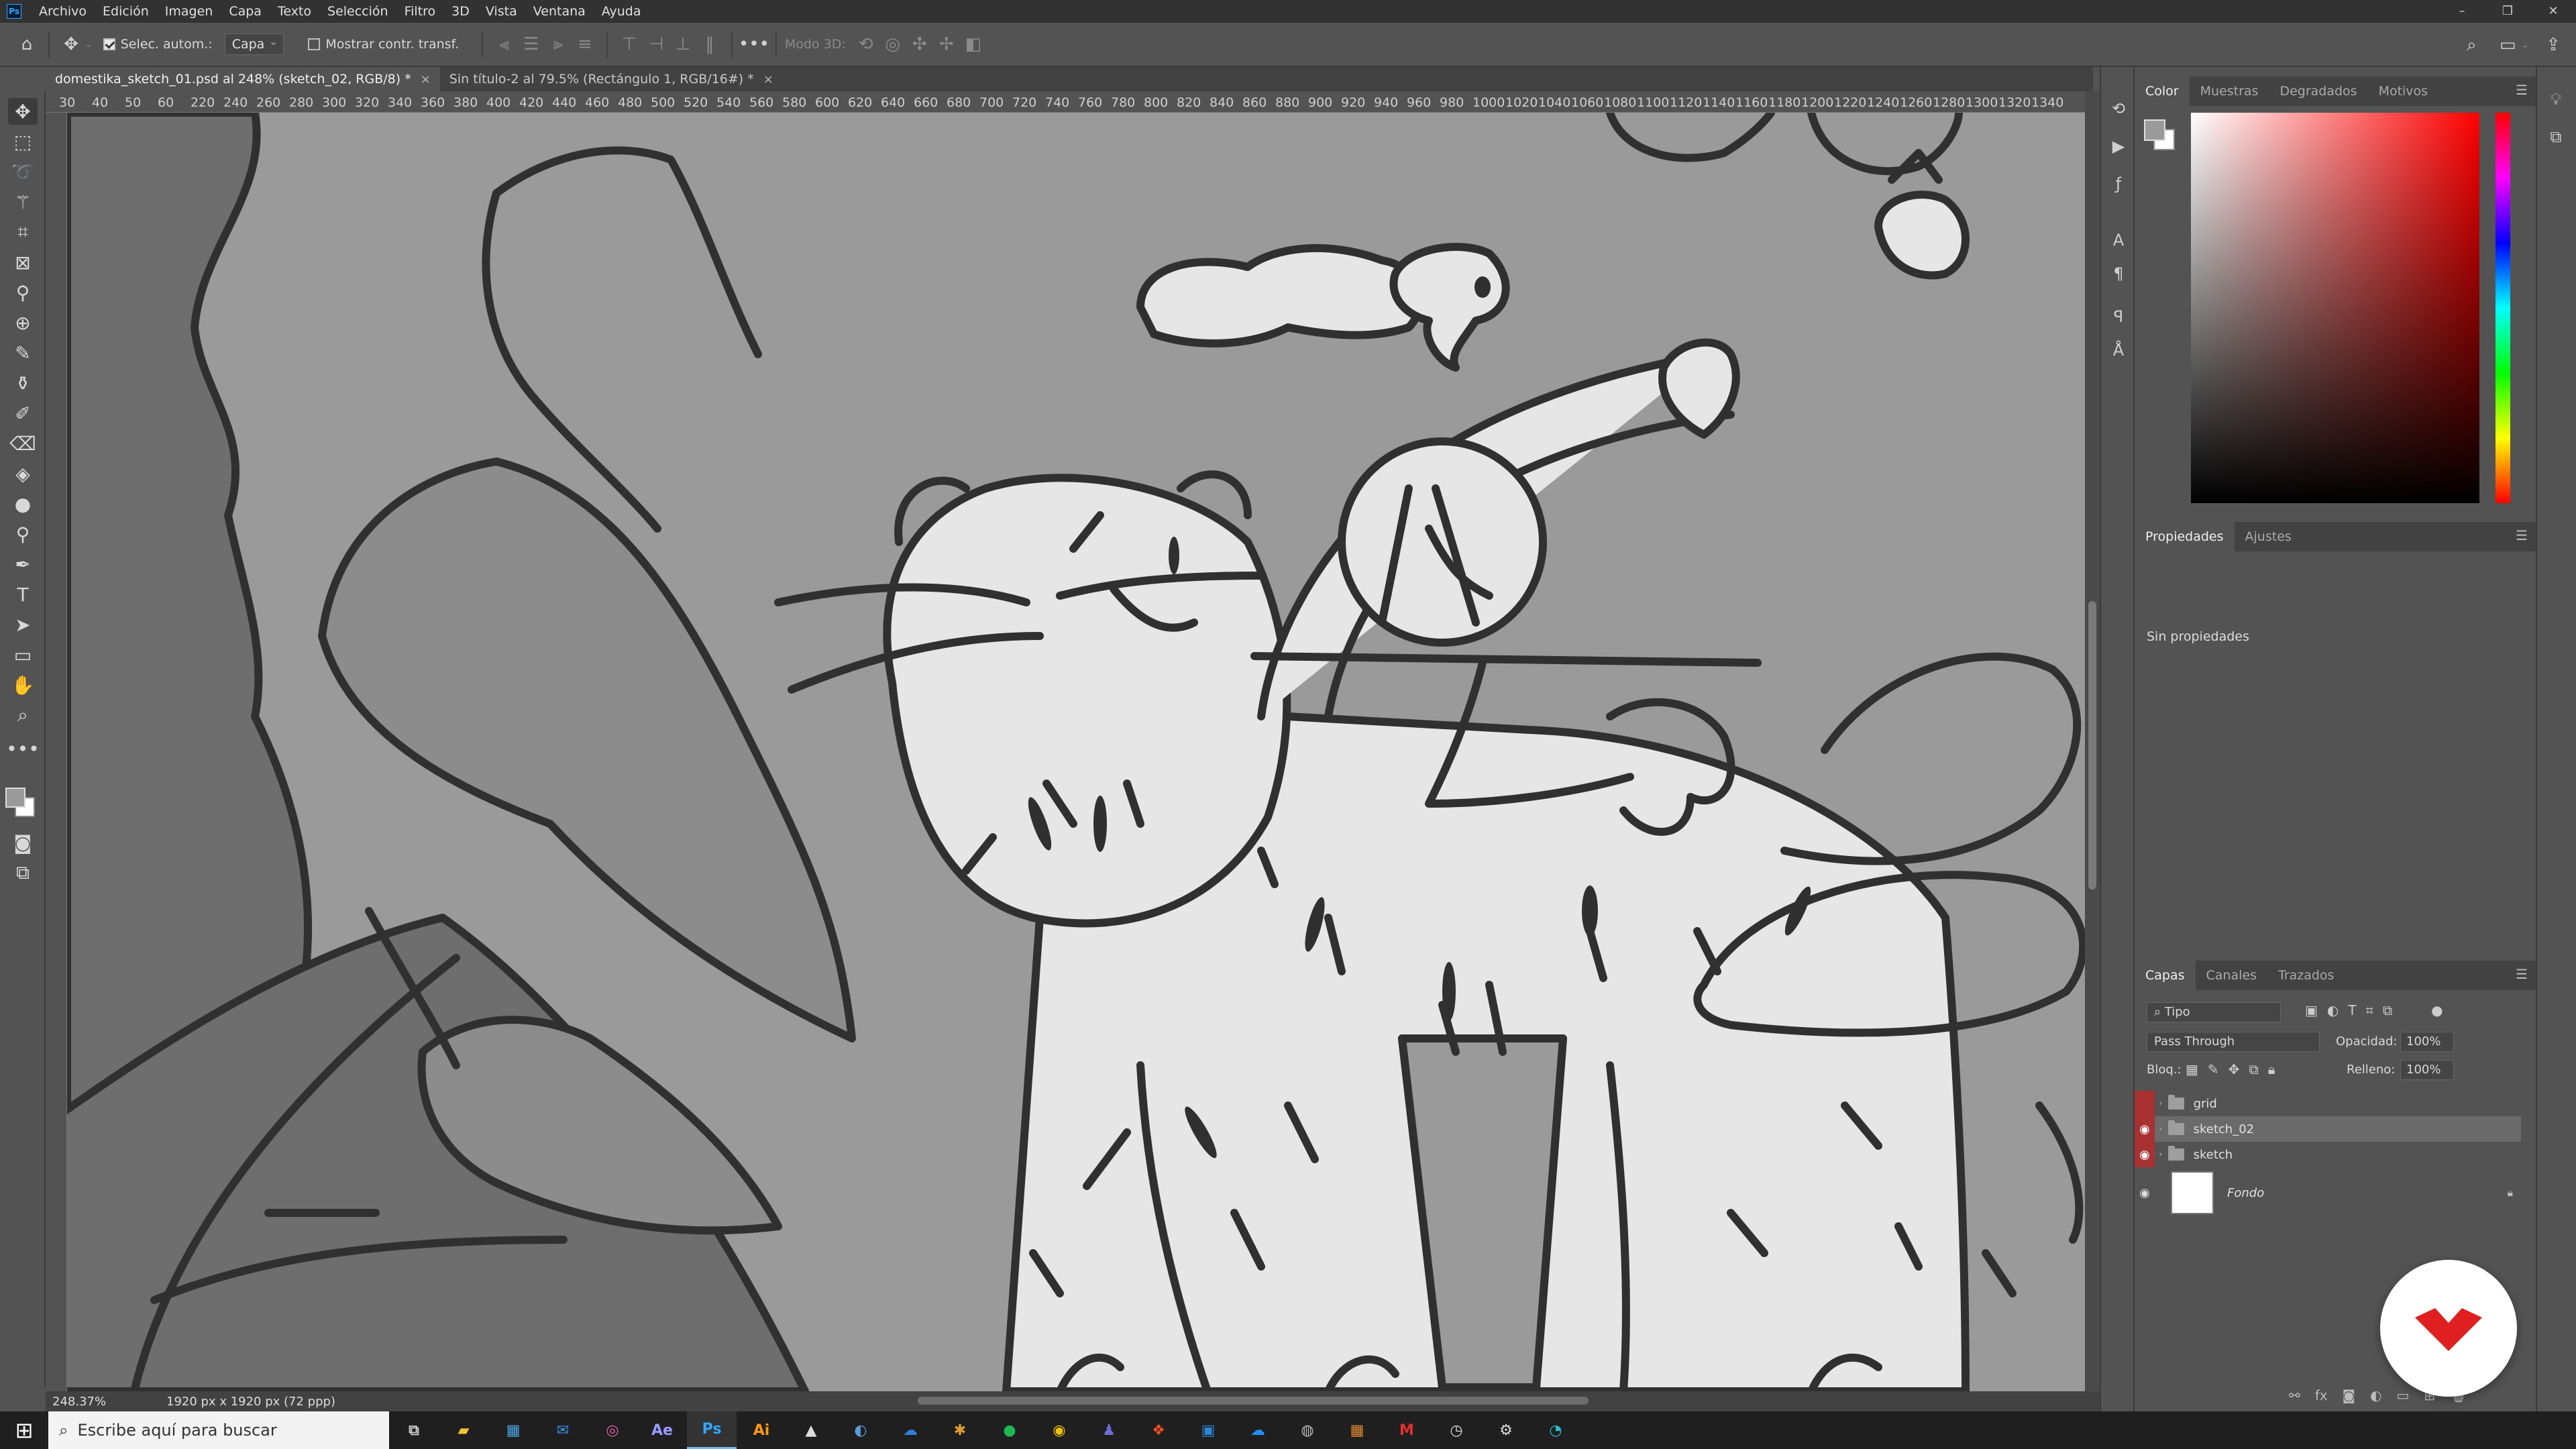 Image resolution: width=2576 pixels, height=1449 pixels. I want to click on lock-all-icon: 🔒︎, so click(2271, 1069).